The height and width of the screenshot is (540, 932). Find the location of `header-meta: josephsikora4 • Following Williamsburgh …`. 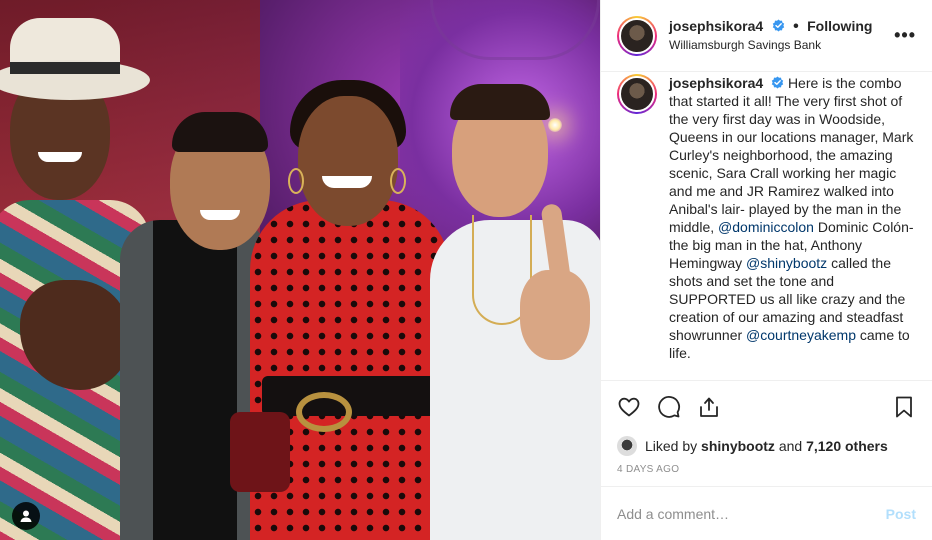

header-meta: josephsikora4 • Following Williamsburgh … is located at coordinates (781, 35).